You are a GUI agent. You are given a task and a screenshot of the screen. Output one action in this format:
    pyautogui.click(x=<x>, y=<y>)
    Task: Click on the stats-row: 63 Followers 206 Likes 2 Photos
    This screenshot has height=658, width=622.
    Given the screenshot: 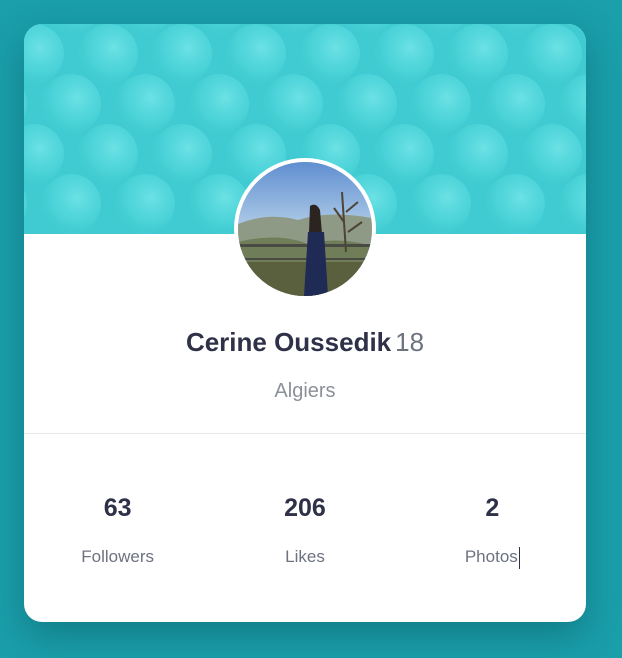 What is the action you would take?
    pyautogui.click(x=305, y=540)
    